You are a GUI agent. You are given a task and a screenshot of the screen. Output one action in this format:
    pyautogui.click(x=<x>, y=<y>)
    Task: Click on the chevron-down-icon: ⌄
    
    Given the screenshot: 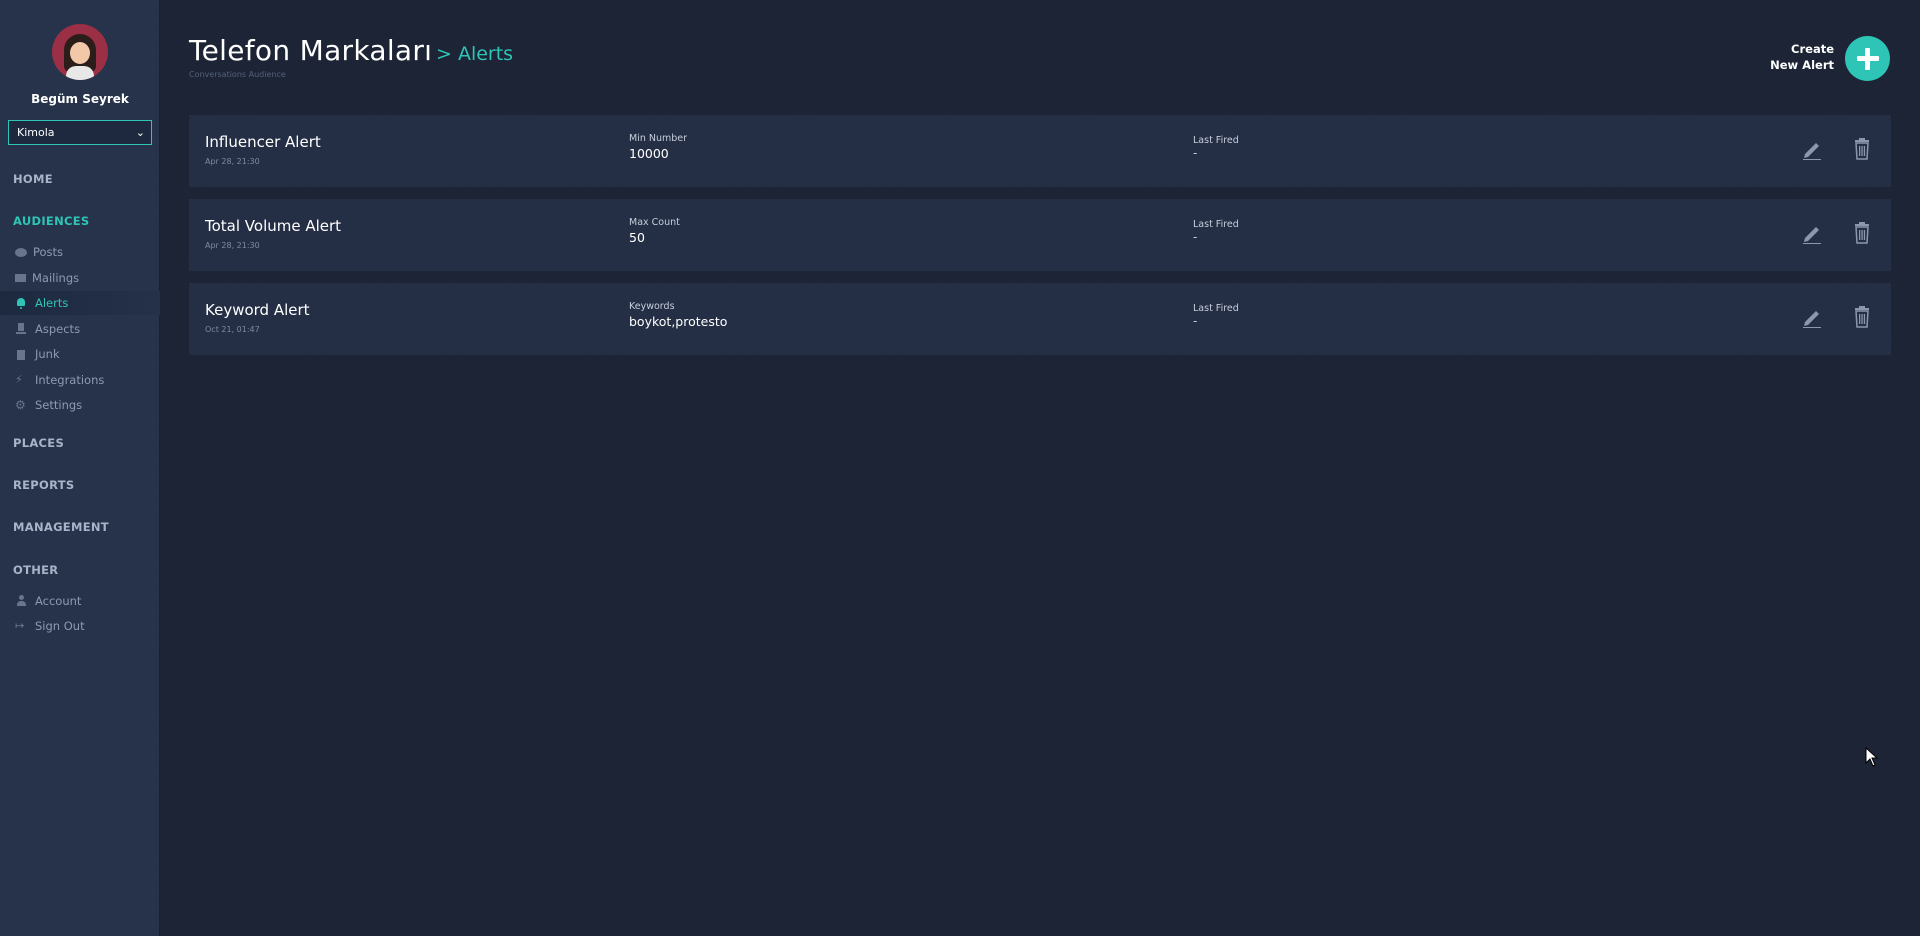 What is the action you would take?
    pyautogui.click(x=140, y=132)
    